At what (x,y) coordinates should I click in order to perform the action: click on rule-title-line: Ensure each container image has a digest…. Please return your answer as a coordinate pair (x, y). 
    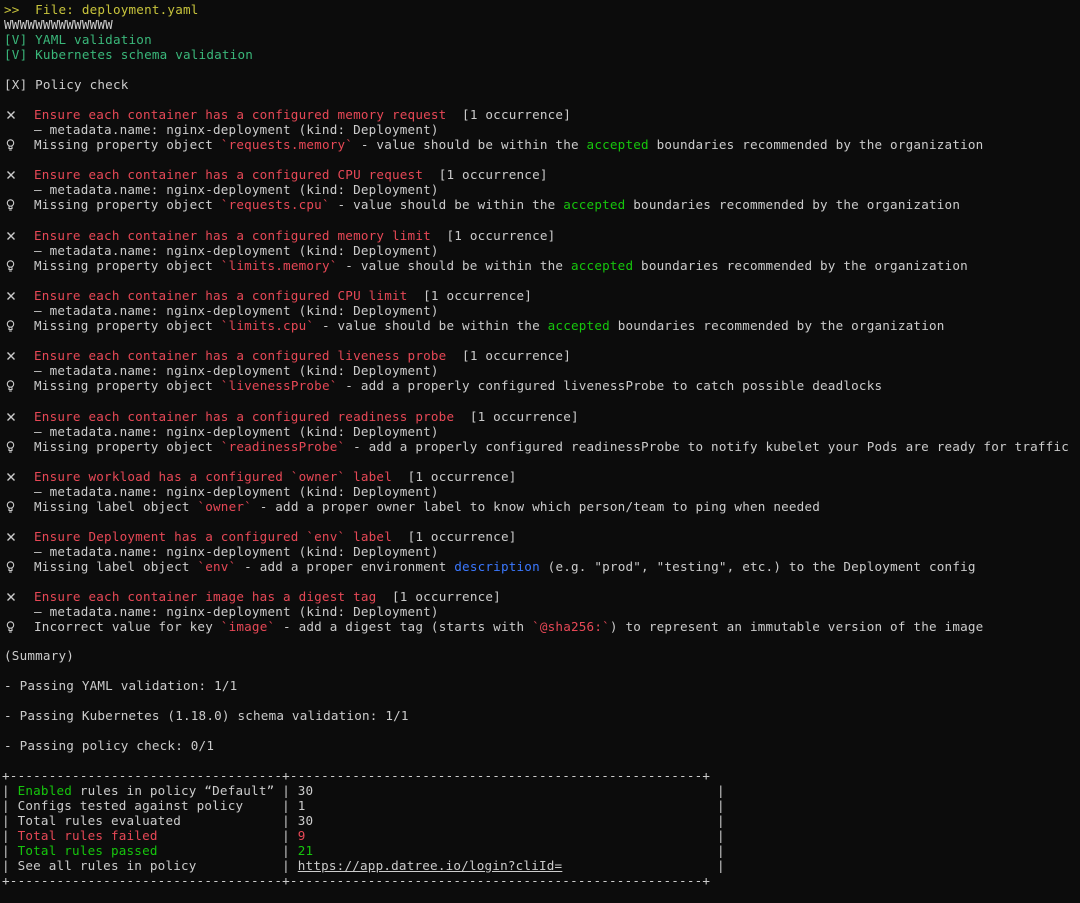
    Looking at the image, I should click on (267, 596).